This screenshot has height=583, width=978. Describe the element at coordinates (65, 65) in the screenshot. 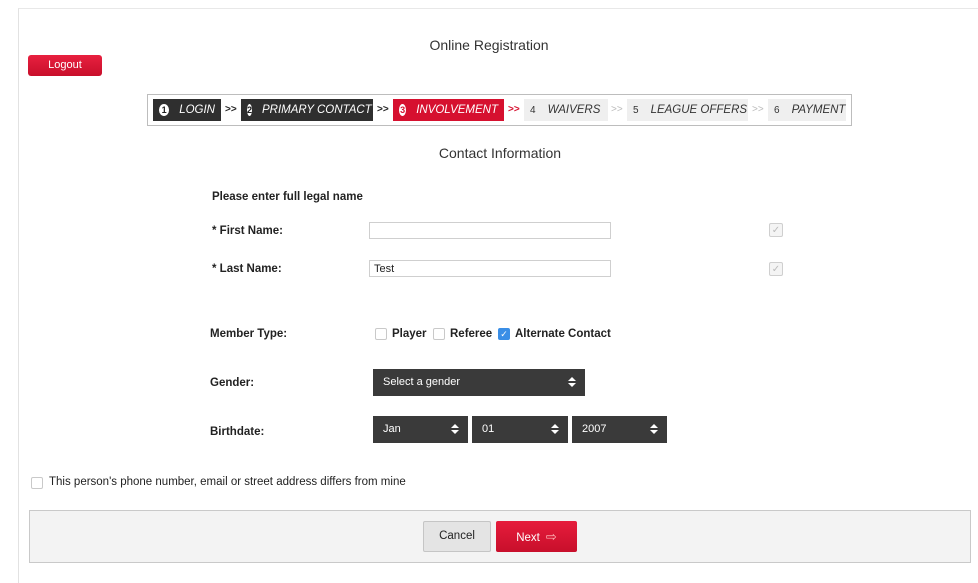

I see `logout-button: Logout` at that location.